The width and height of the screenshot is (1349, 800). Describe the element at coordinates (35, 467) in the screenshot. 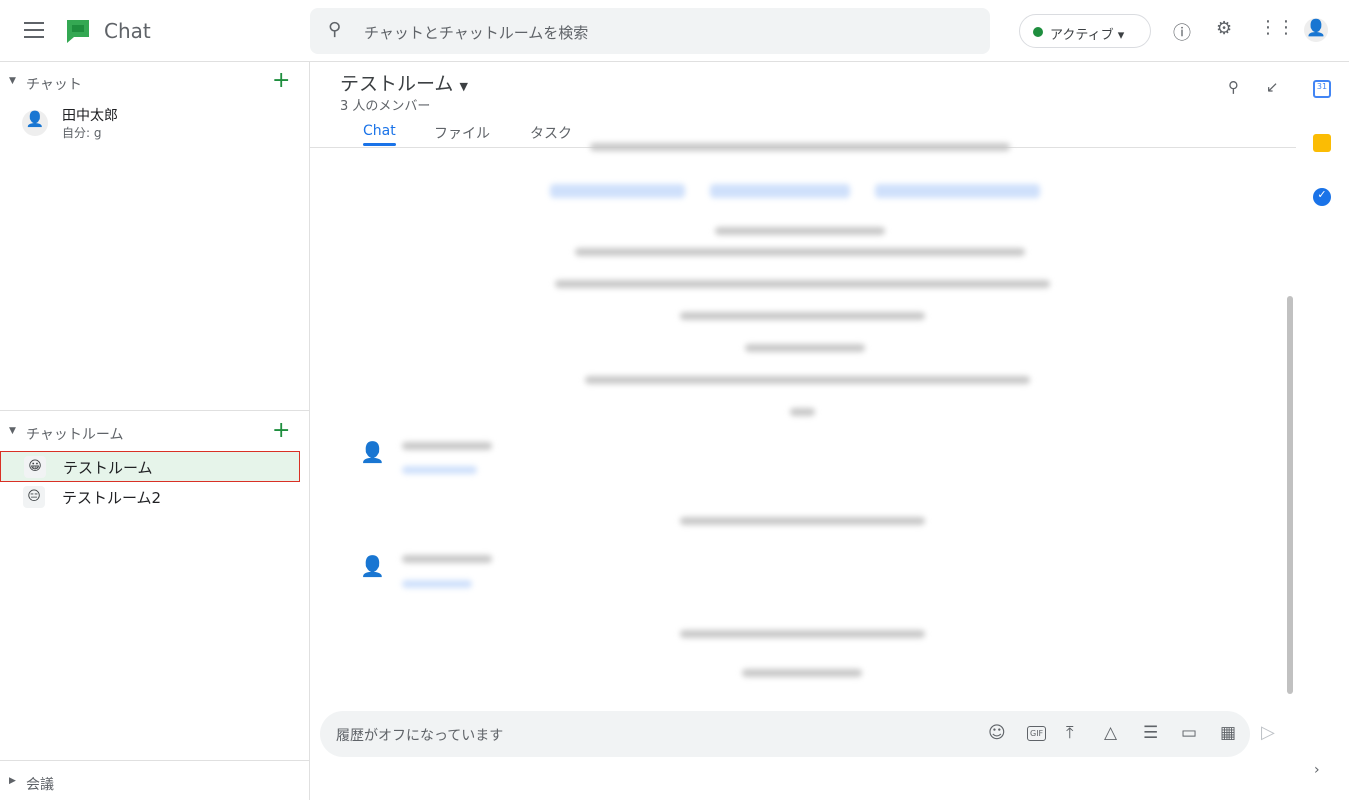

I see `room-emoji-icon: 😀` at that location.